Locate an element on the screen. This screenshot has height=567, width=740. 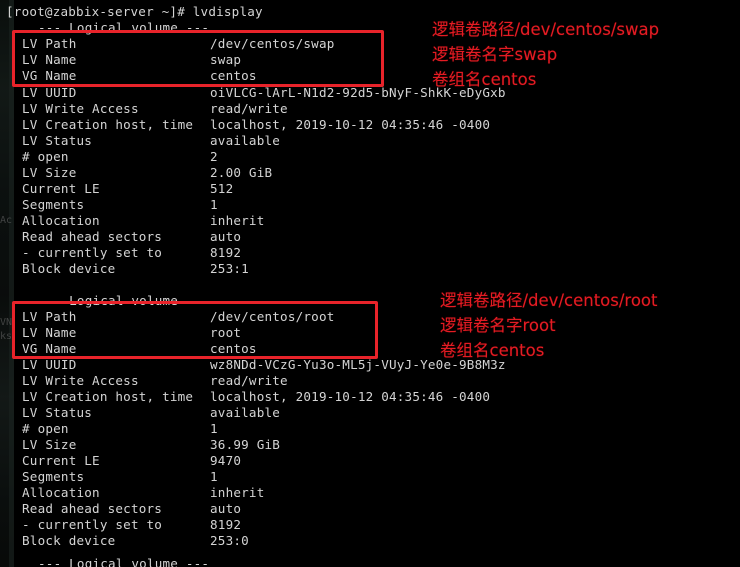
value-lv-path: /dev/centos/swap is located at coordinates (272, 43).